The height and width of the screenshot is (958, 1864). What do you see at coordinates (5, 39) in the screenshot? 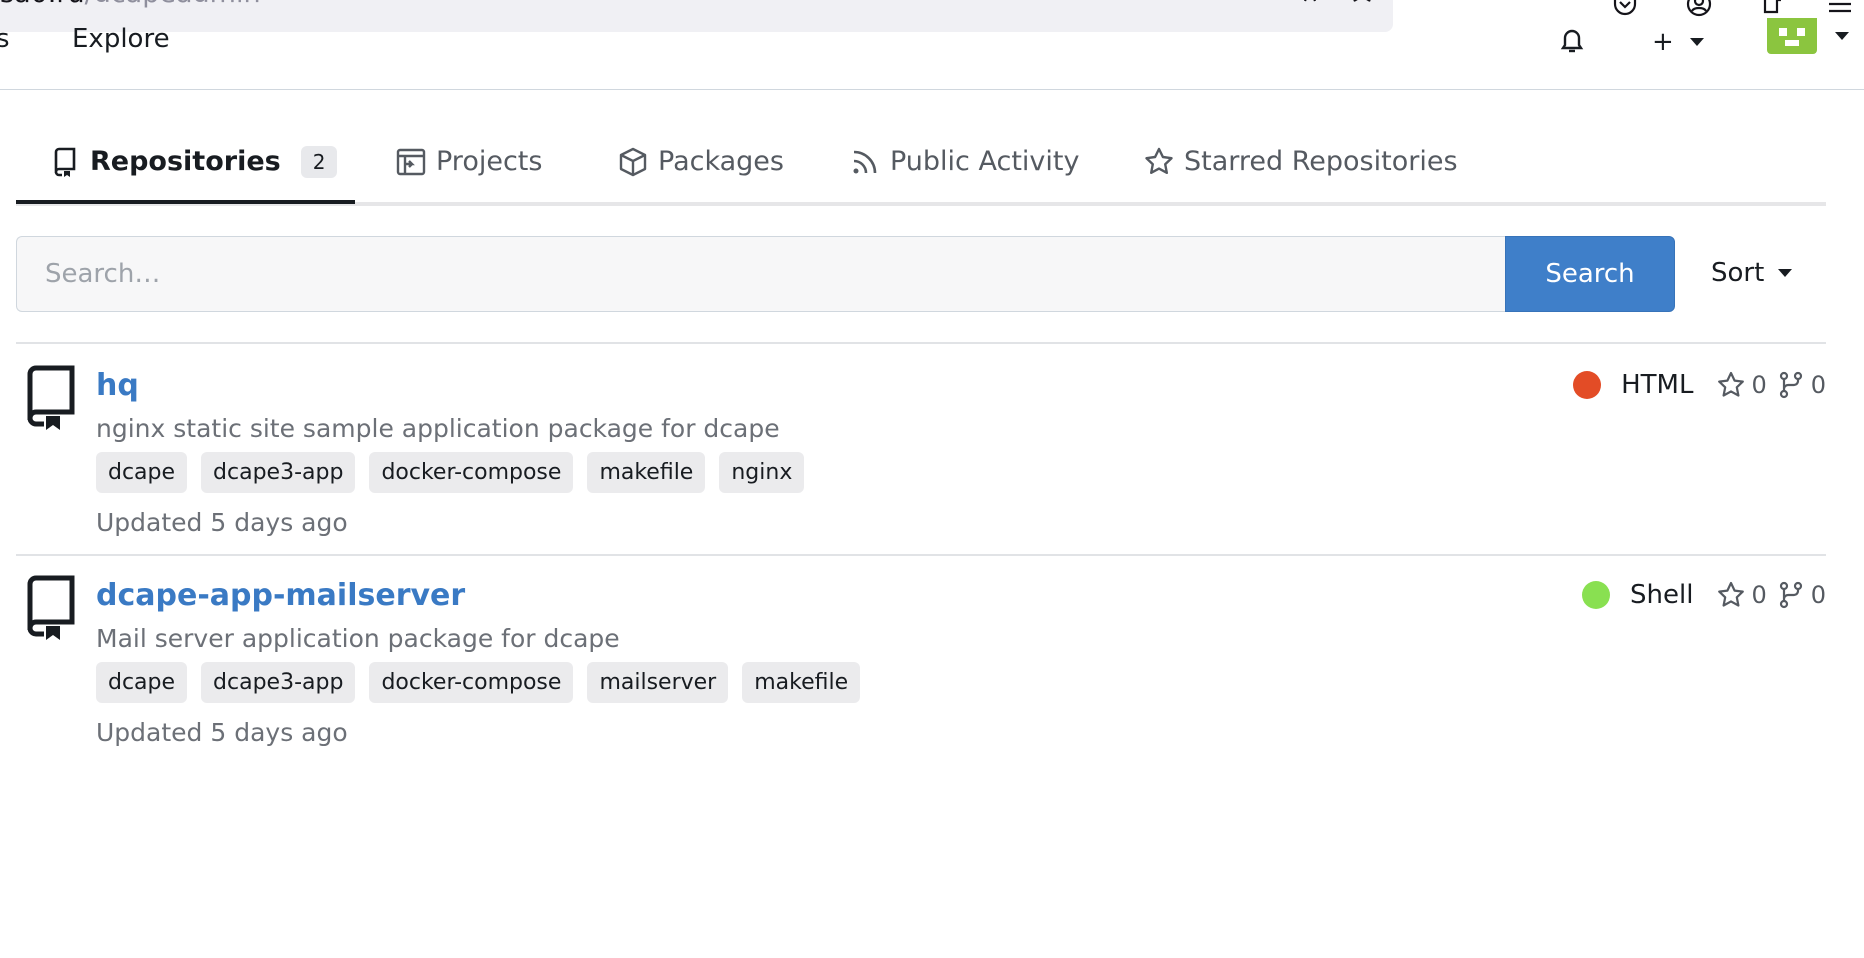
I see `nav-item-cropped: s` at bounding box center [5, 39].